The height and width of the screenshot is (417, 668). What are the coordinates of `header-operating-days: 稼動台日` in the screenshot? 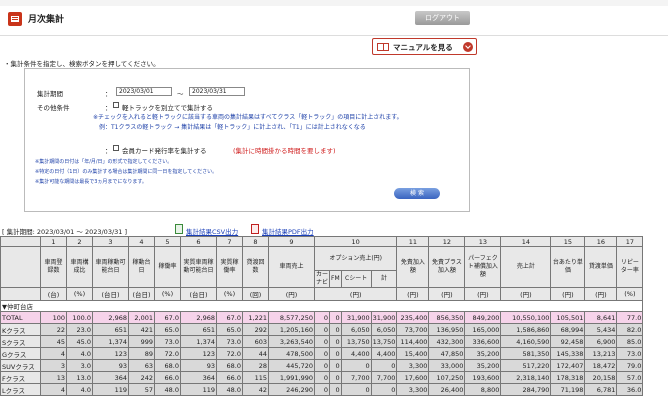 It's located at (141, 267).